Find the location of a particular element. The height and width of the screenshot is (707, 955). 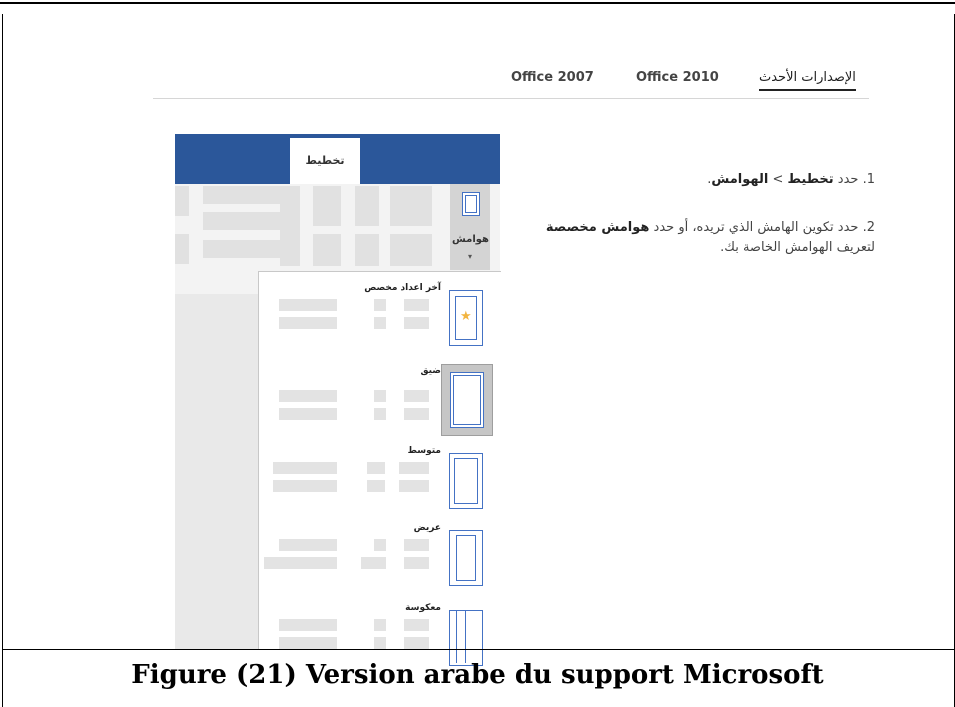

chevron-down-icon: ▾ is located at coordinates (469, 256).